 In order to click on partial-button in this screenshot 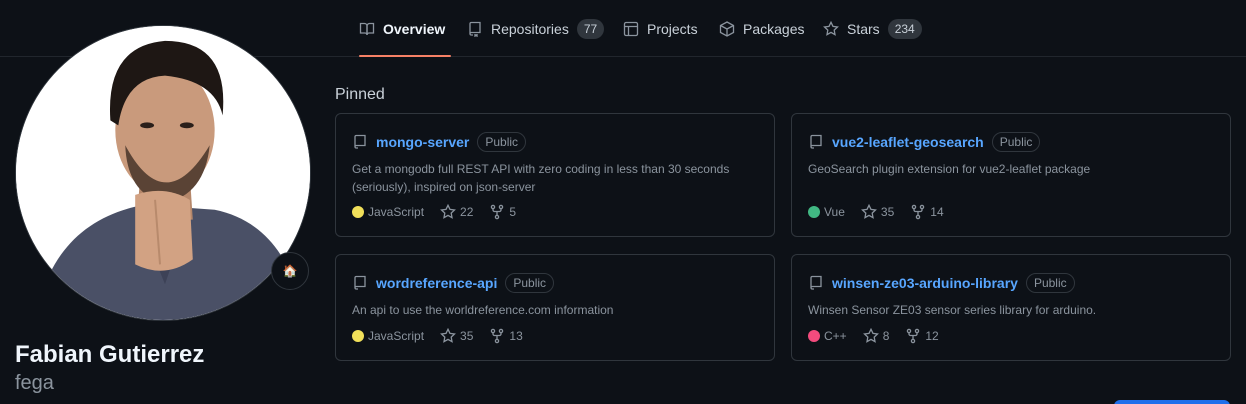, I will do `click(1172, 402)`.